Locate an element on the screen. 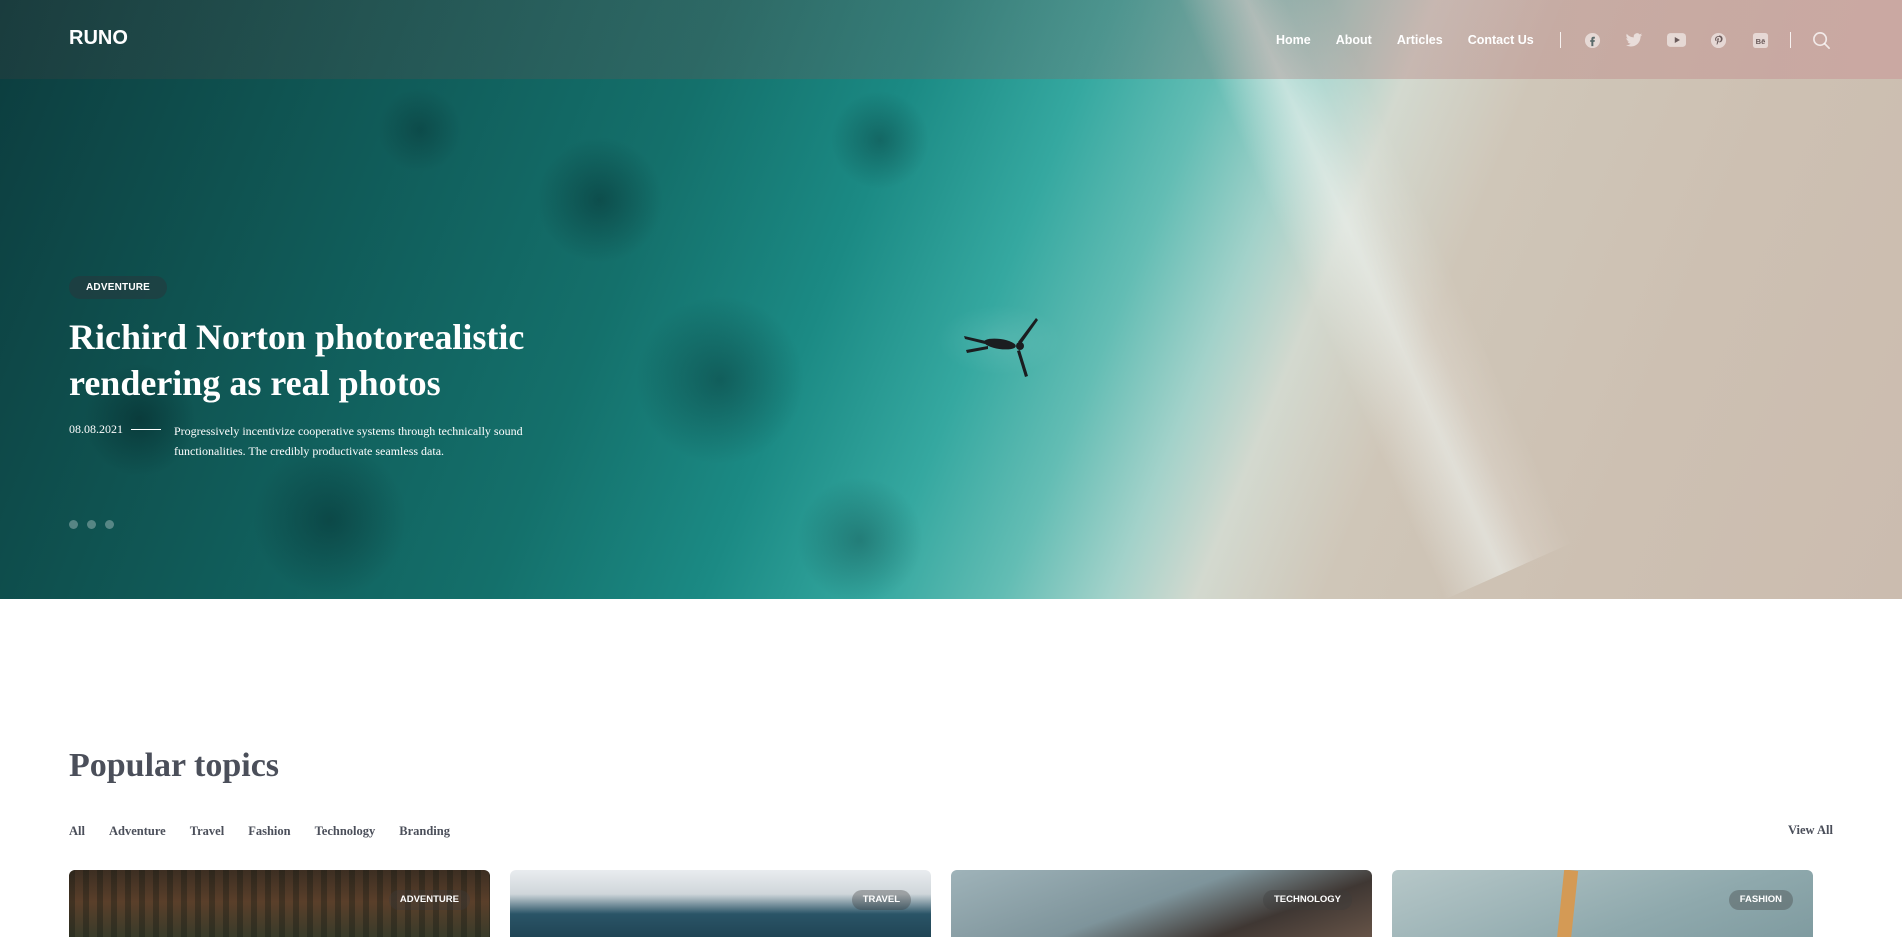  hero-divider is located at coordinates (146, 429).